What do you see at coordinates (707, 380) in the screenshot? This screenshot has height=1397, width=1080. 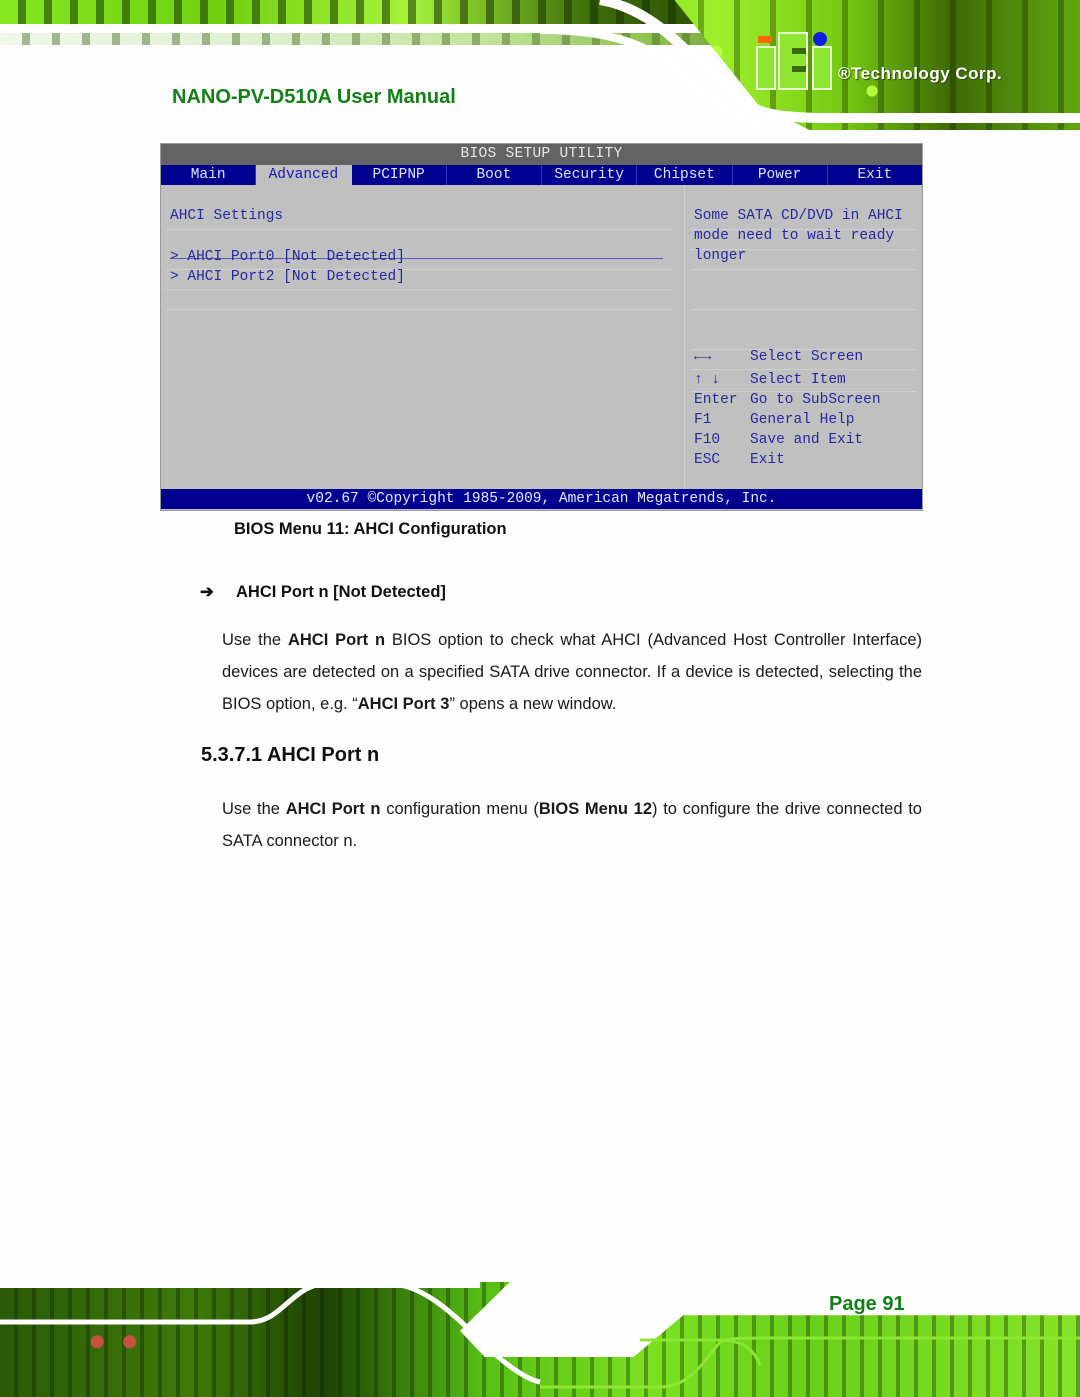 I see `up-down-arrows-icon: ↑ ↓` at bounding box center [707, 380].